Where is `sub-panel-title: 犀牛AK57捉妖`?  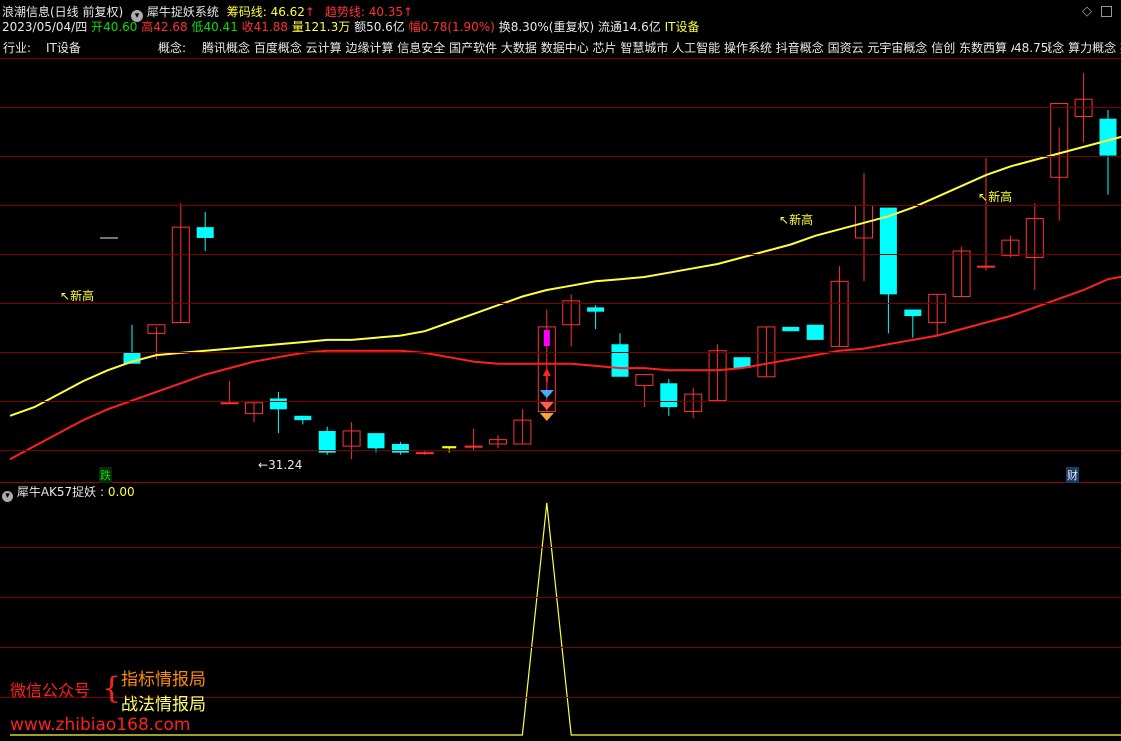
sub-panel-title: 犀牛AK57捉妖 is located at coordinates (56, 492).